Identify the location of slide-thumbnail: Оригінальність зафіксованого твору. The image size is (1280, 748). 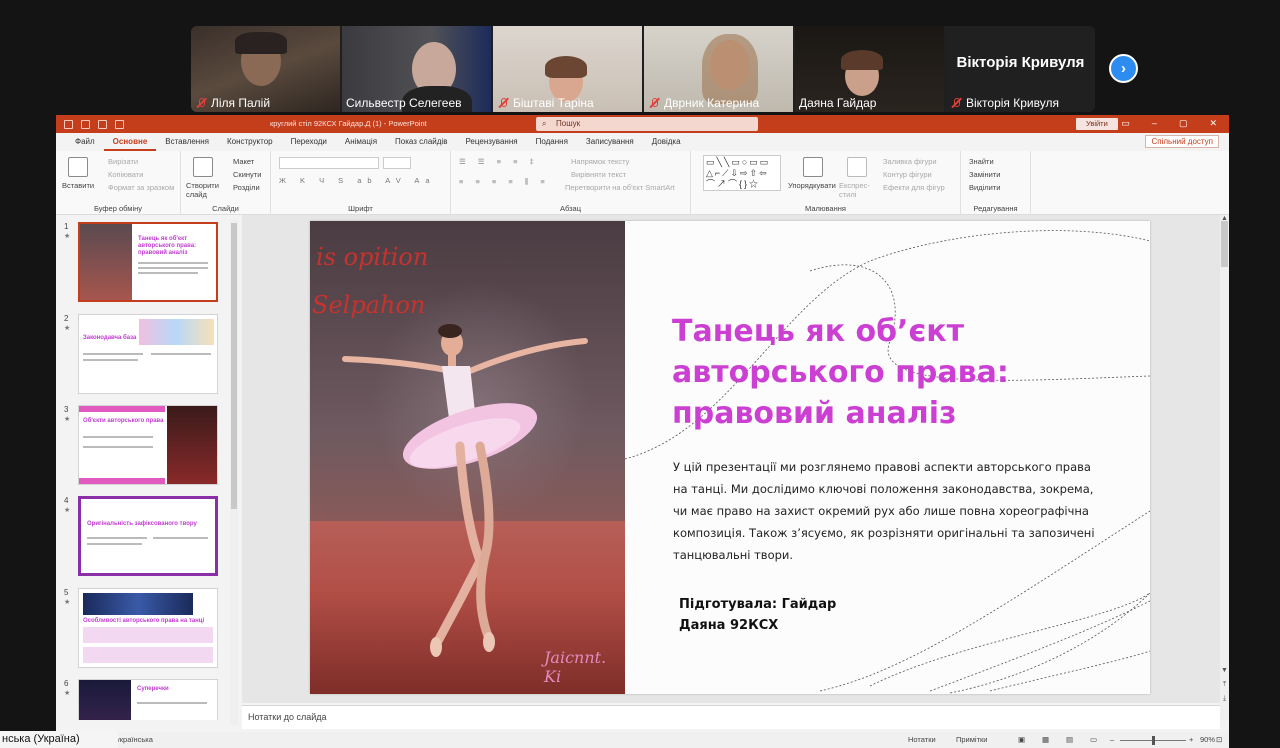
(148, 536).